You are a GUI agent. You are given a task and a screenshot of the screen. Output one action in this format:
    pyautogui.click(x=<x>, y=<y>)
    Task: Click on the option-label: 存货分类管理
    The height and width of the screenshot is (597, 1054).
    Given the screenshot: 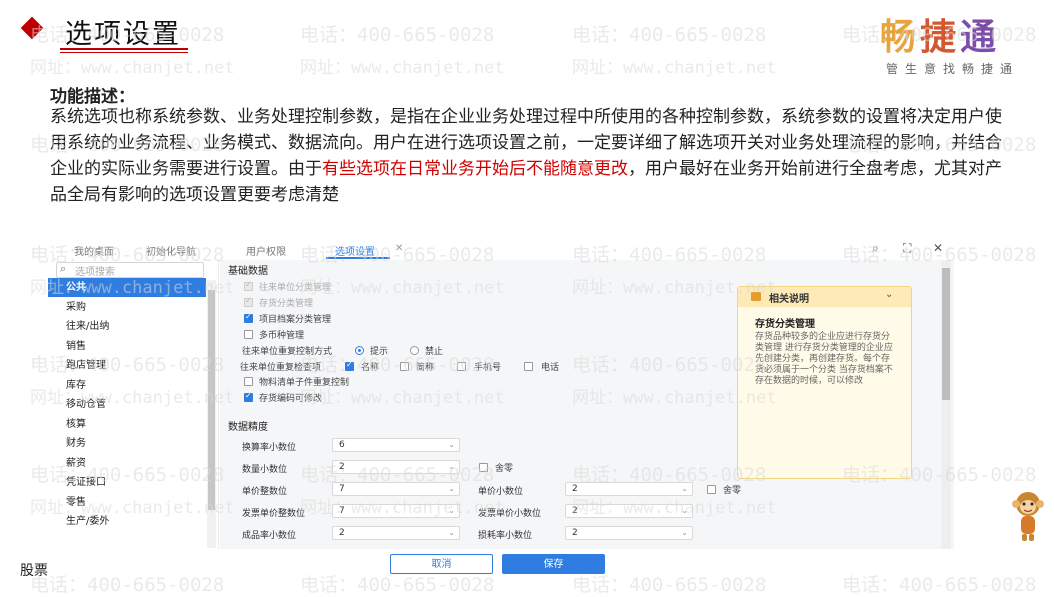 What is the action you would take?
    pyautogui.click(x=286, y=304)
    